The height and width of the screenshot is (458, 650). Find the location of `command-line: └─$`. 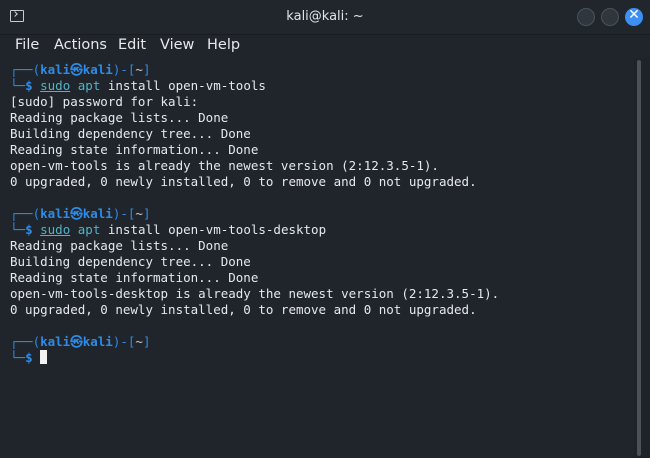

command-line: └─$ is located at coordinates (29, 358).